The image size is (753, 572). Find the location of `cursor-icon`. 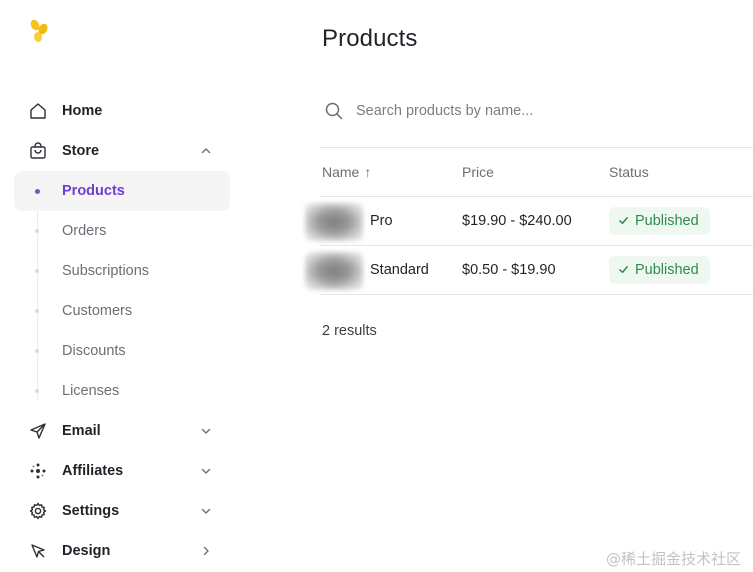

cursor-icon is located at coordinates (38, 551).